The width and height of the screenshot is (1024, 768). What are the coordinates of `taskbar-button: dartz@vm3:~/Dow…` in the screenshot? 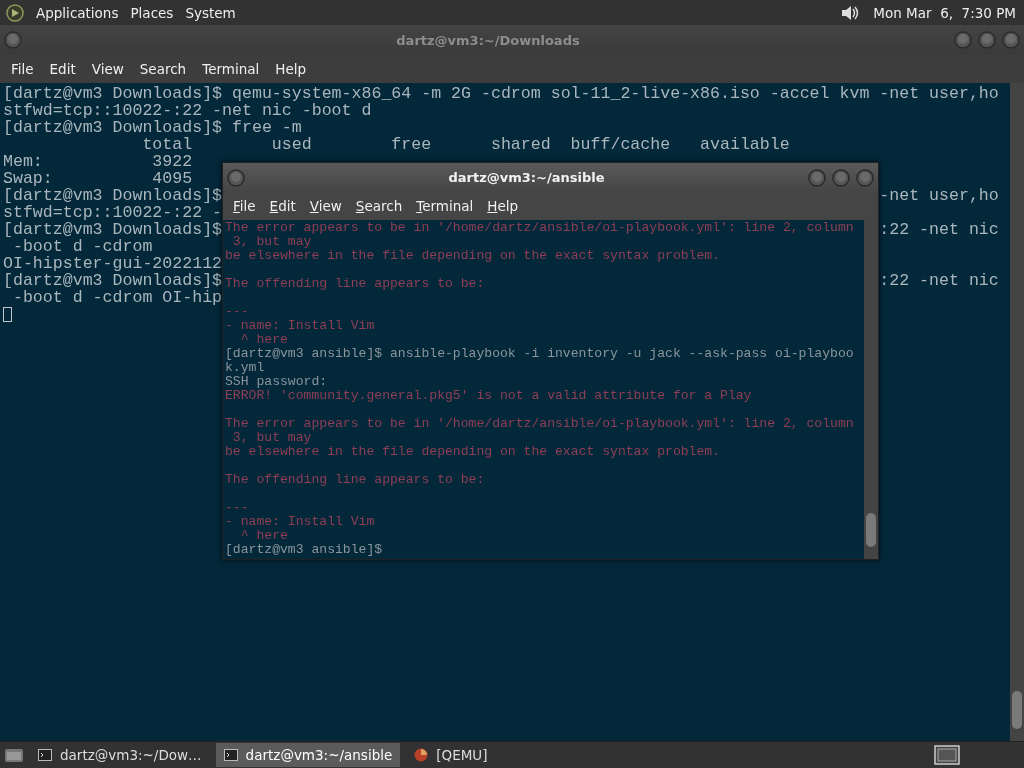 It's located at (120, 755).